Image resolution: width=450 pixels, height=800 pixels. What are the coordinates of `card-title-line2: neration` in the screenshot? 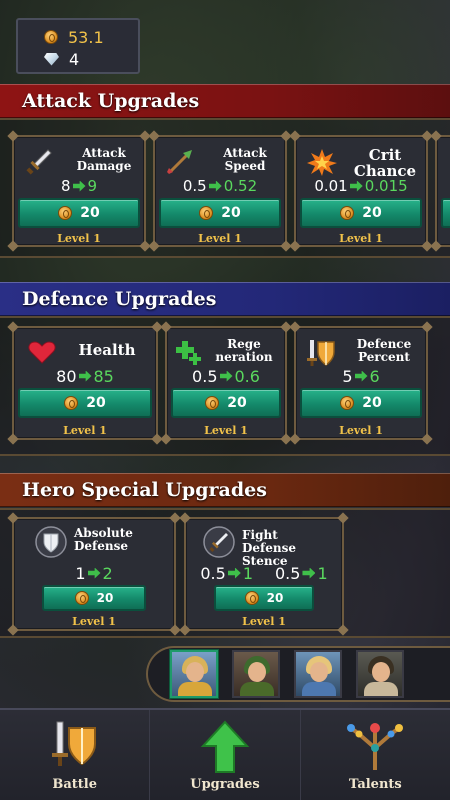 It's located at (244, 357).